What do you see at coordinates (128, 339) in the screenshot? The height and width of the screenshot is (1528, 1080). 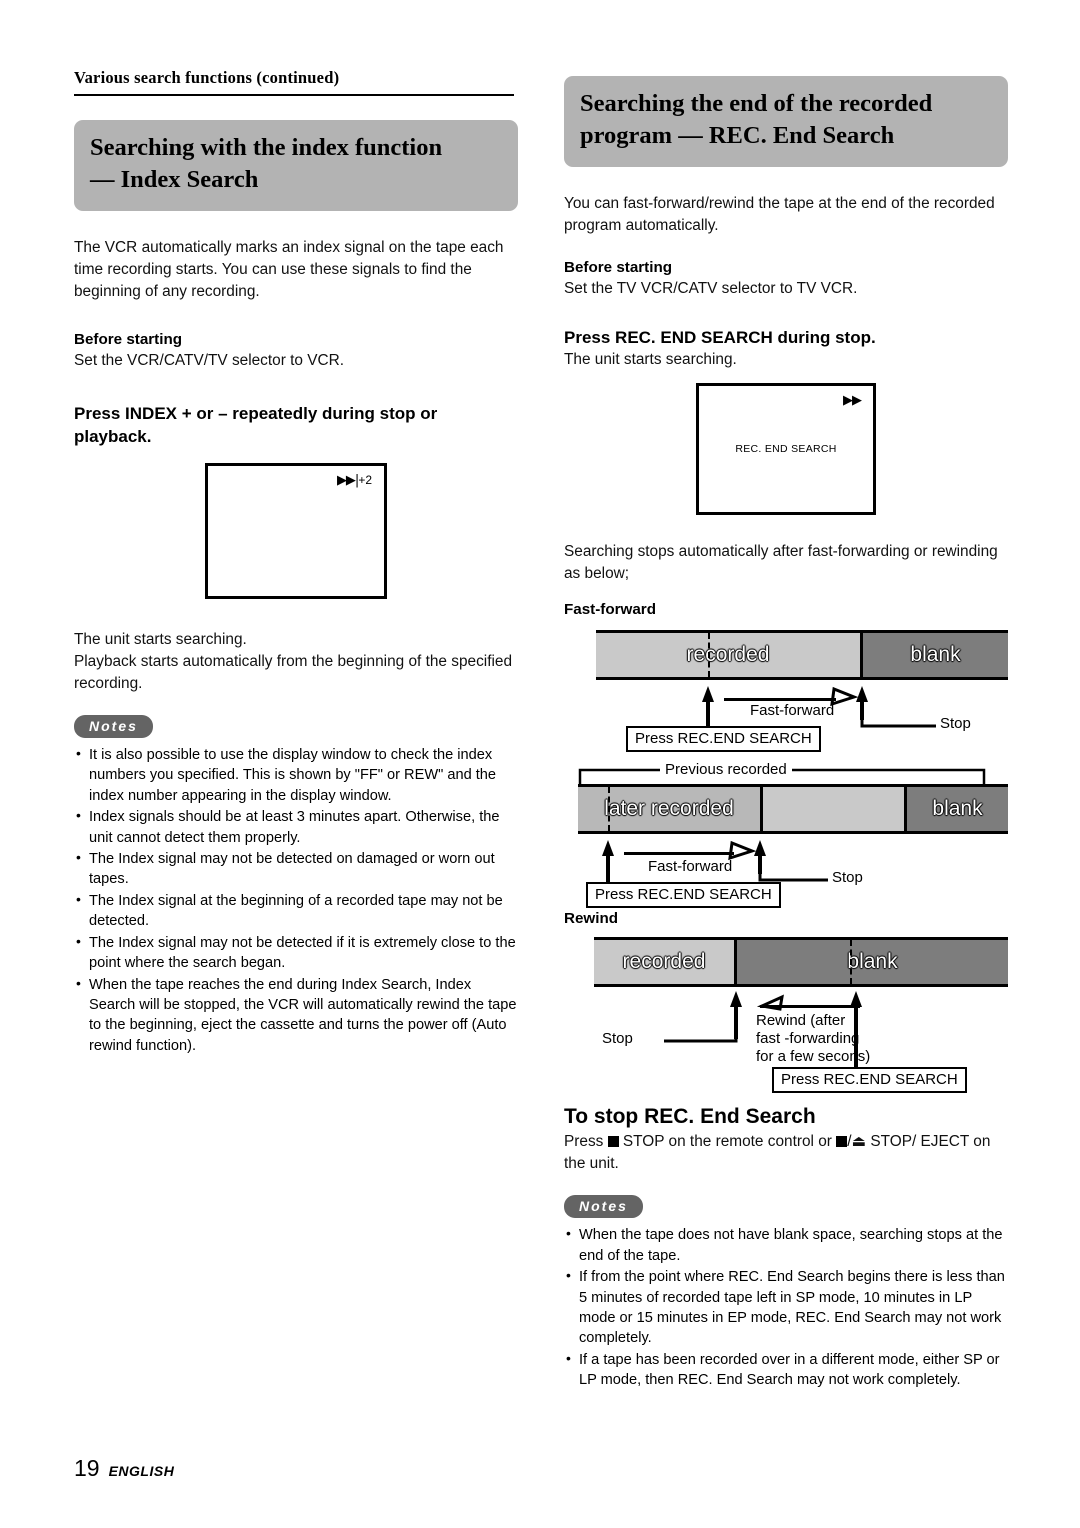 I see `left-before-starting-label: Before starting` at bounding box center [128, 339].